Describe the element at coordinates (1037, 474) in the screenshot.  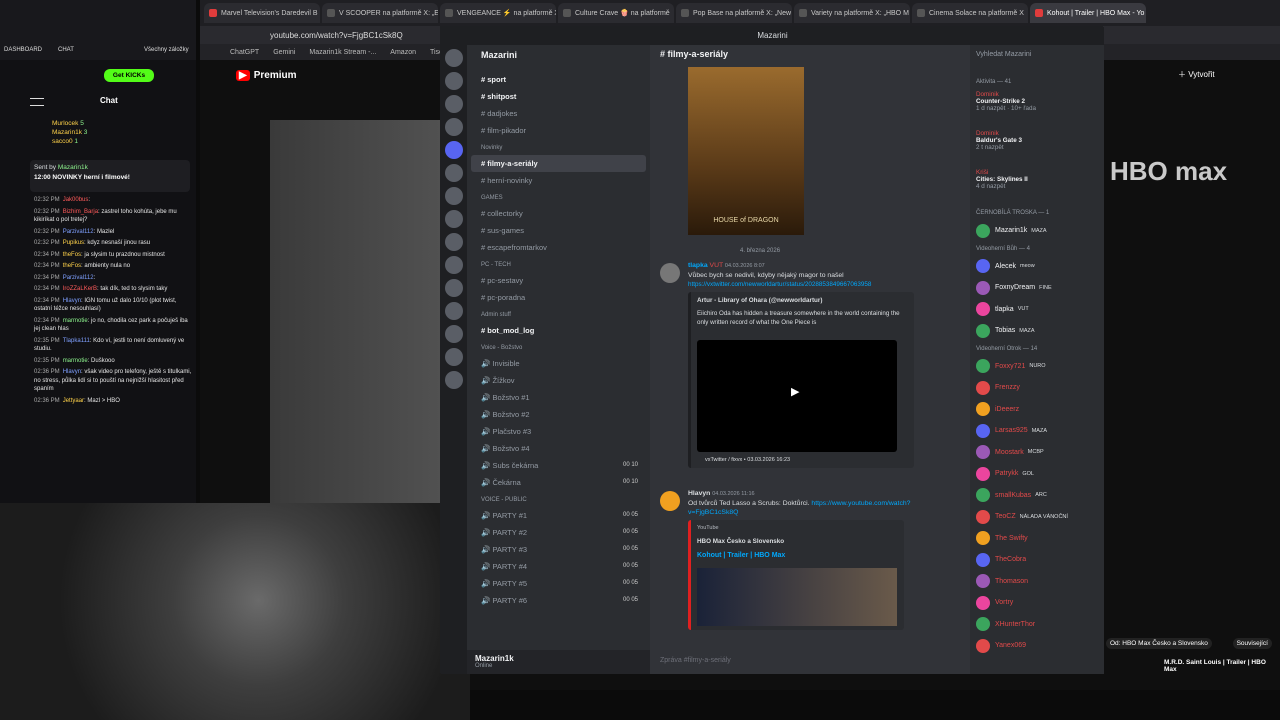
I see `member-row: Patrykk GOL` at that location.